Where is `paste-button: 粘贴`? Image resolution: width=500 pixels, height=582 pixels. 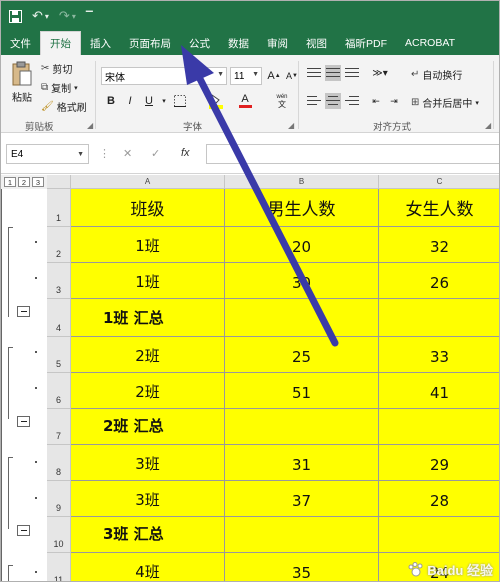 paste-button: 粘贴 is located at coordinates (22, 82).